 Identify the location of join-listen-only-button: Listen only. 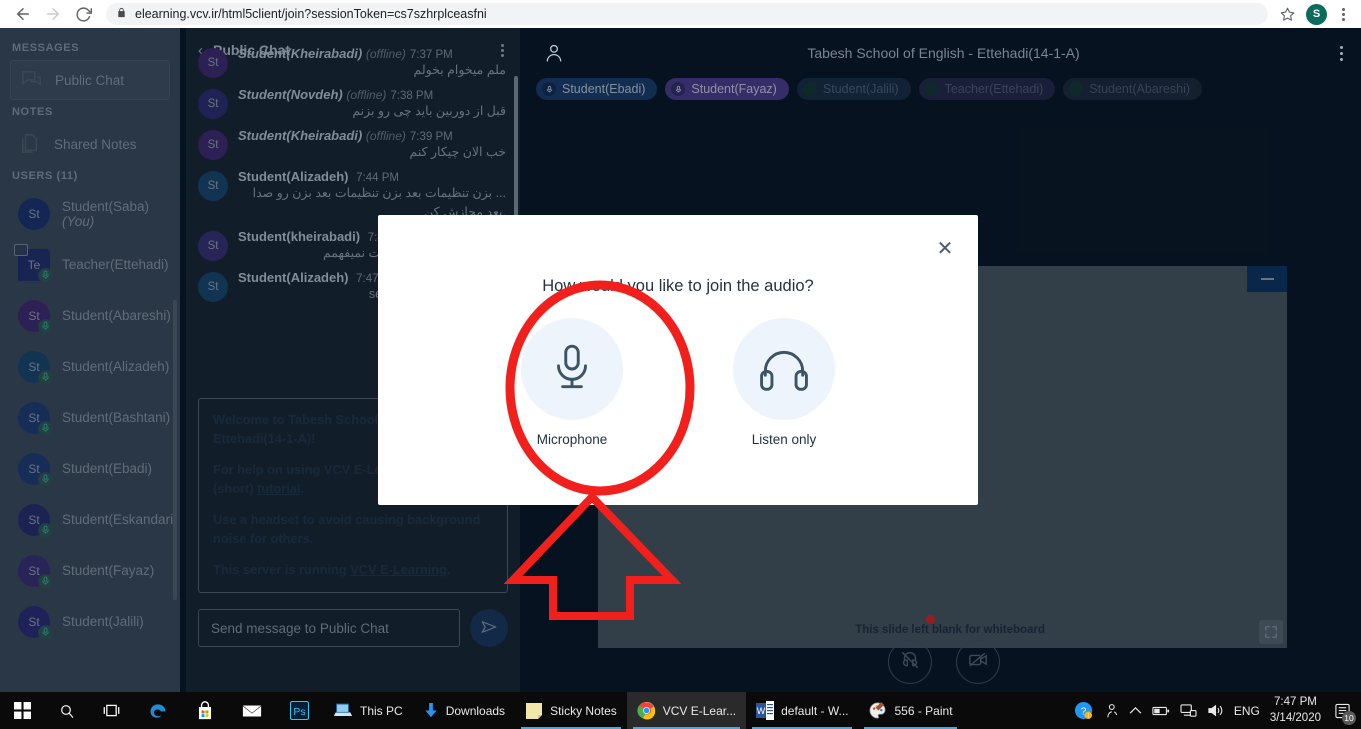
(784, 382).